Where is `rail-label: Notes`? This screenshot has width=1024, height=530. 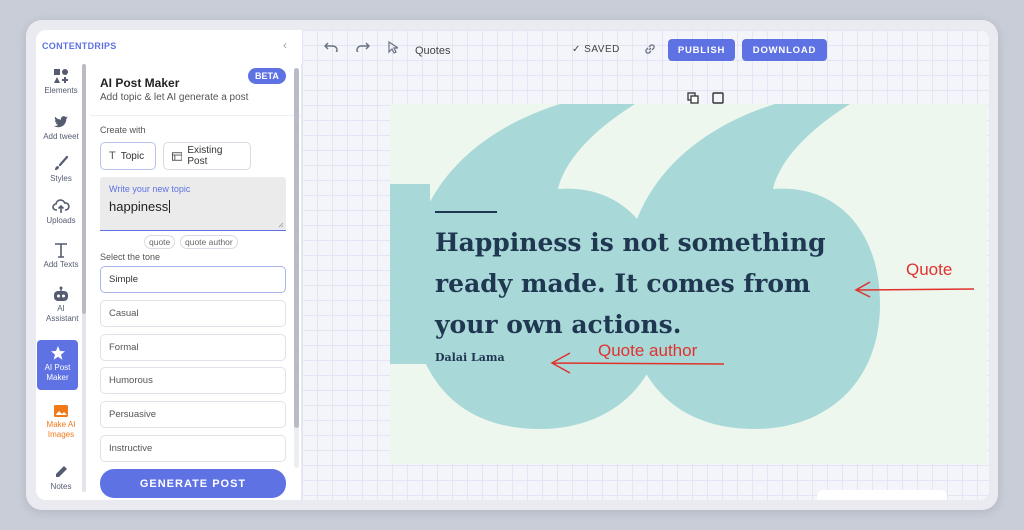
rail-label: Notes is located at coordinates (61, 486).